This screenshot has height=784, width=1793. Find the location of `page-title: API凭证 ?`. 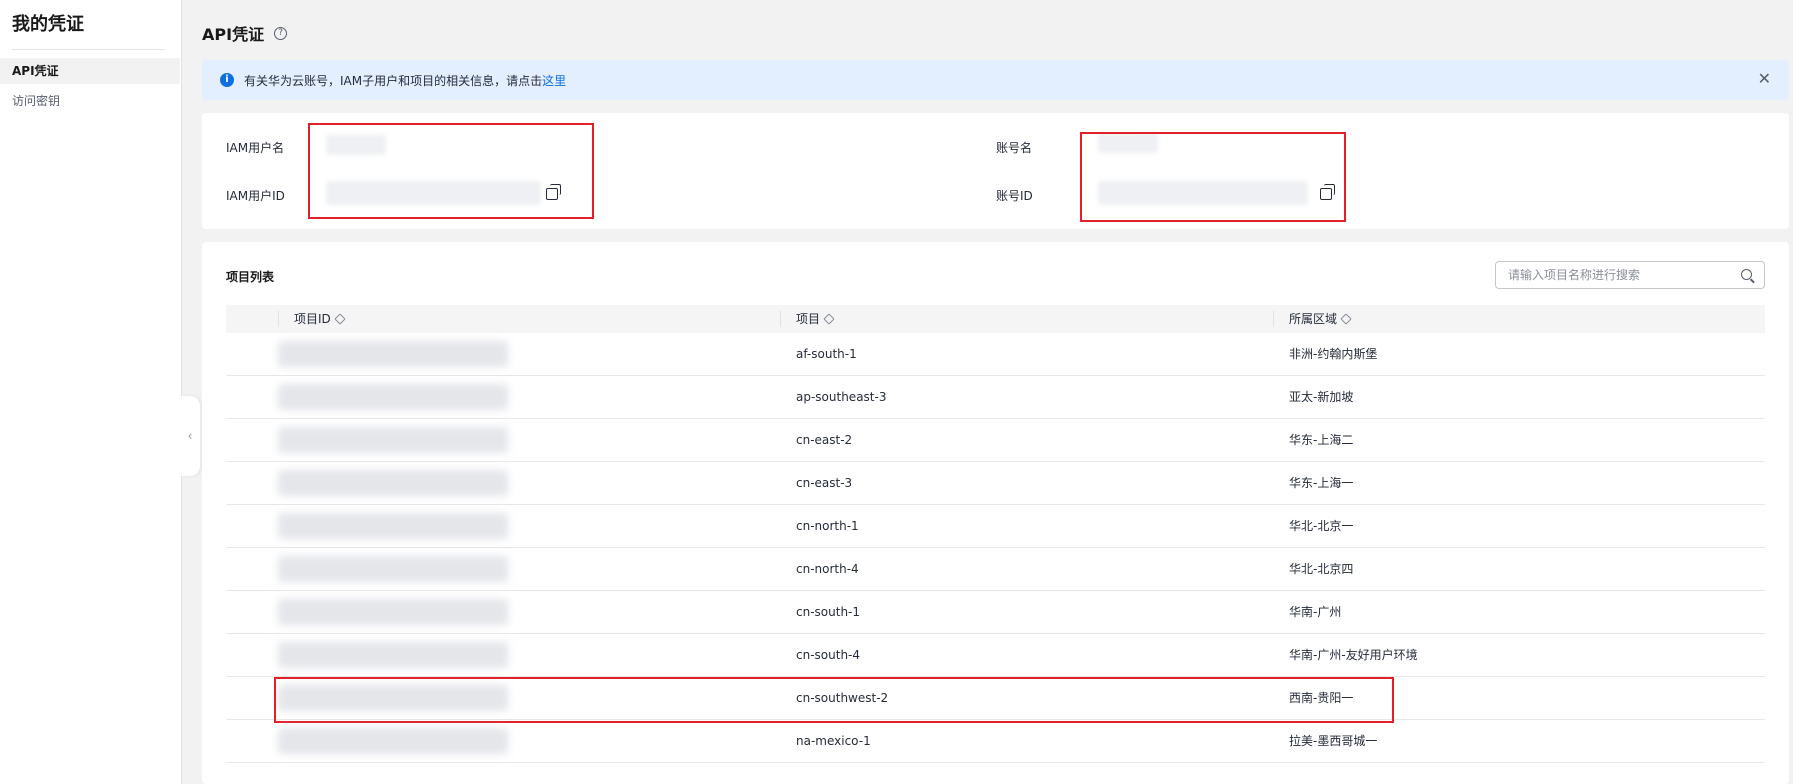

page-title: API凭证 ? is located at coordinates (245, 33).